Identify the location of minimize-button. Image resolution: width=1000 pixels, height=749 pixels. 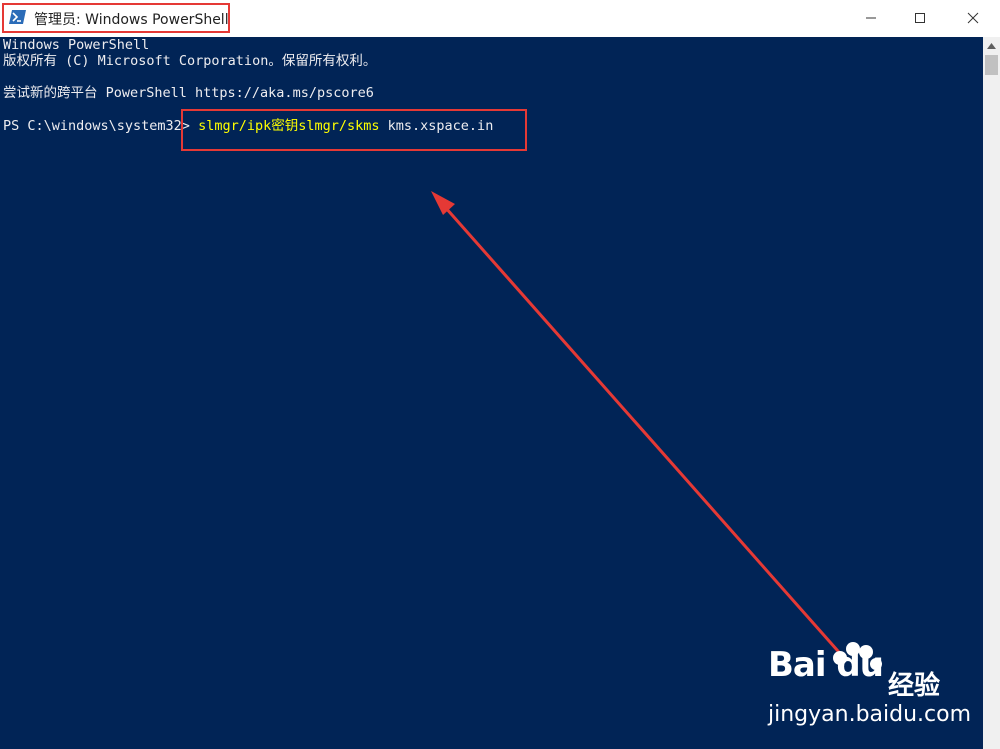
(871, 18).